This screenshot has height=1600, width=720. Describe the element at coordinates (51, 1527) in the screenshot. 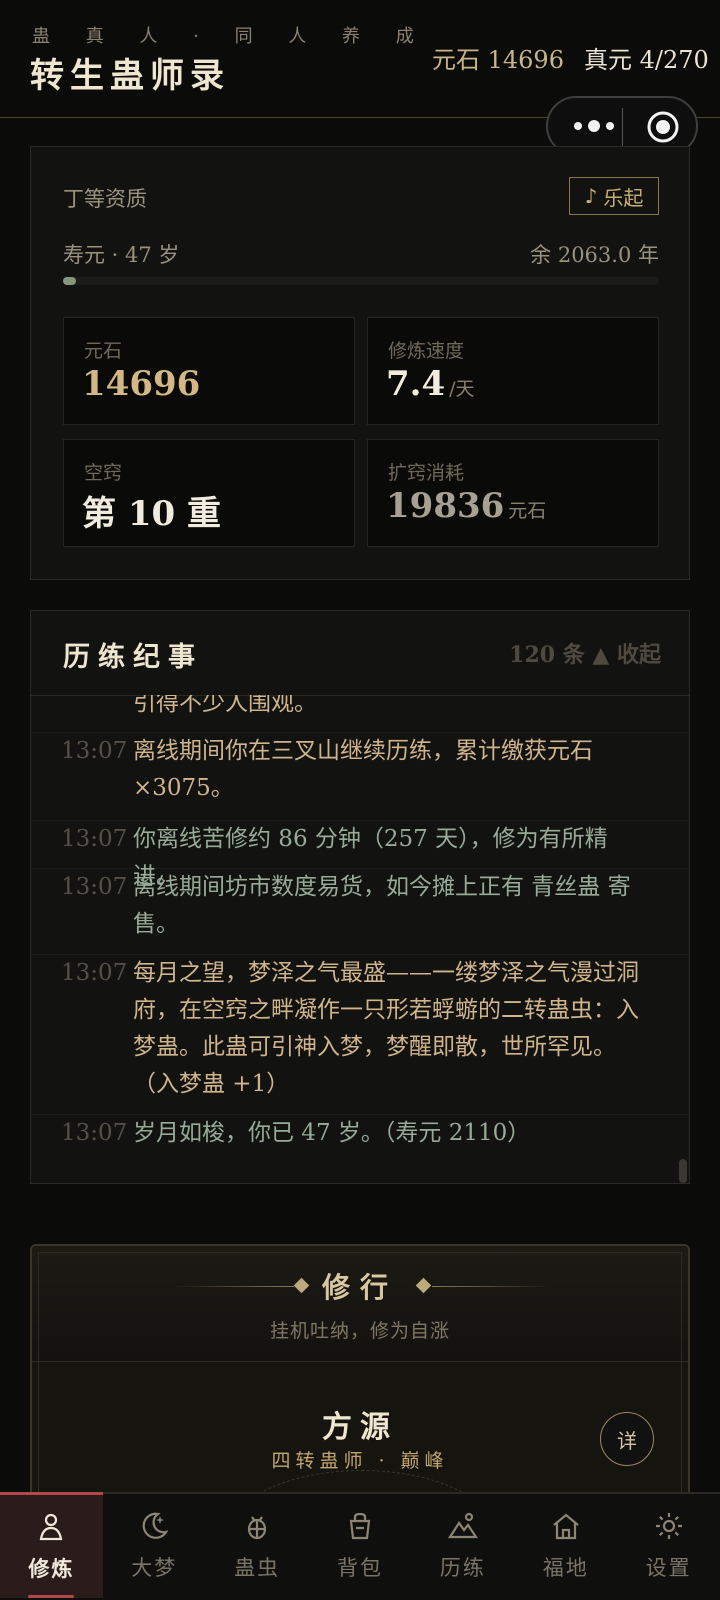

I see `person-icon` at that location.